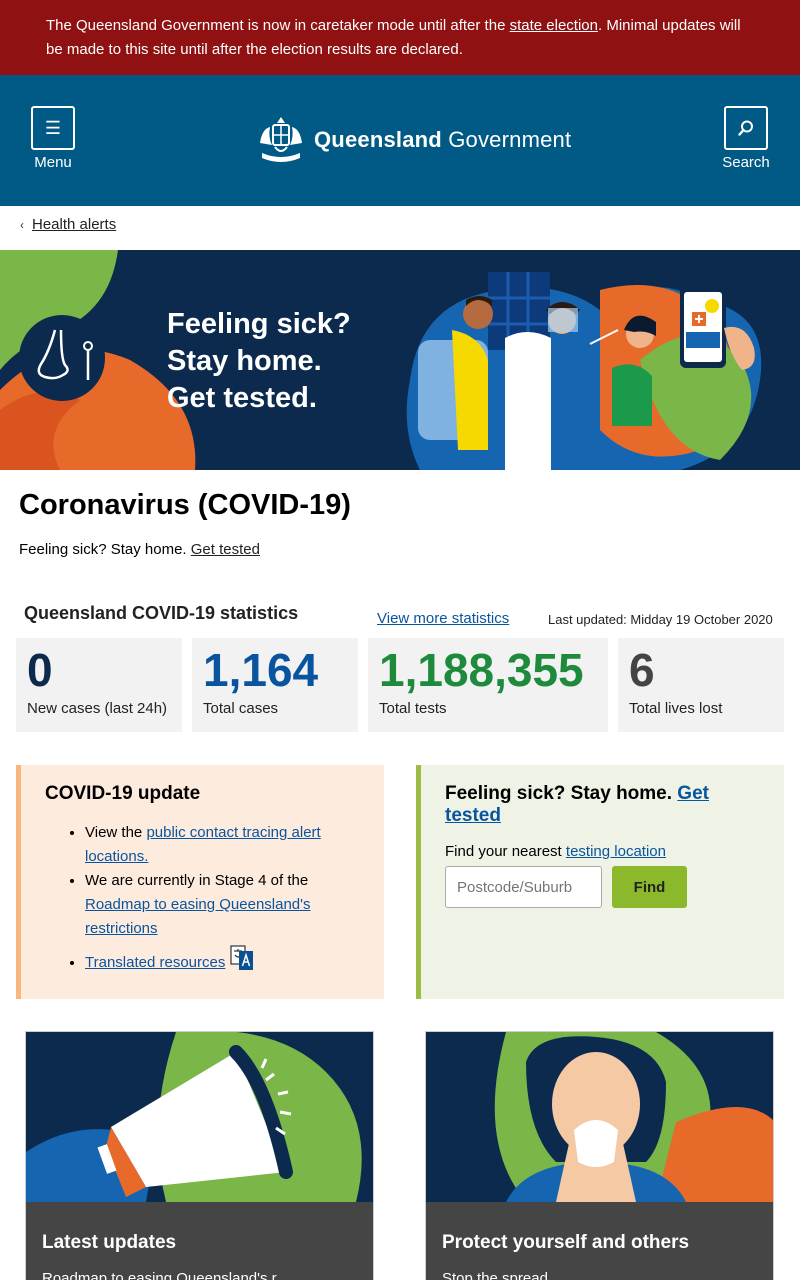  Describe the element at coordinates (660, 619) in the screenshot. I see `stats-last-updated: Last updated: Midday 19 October 2020` at that location.